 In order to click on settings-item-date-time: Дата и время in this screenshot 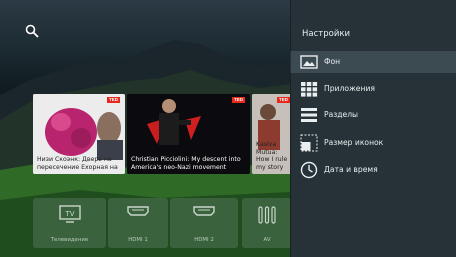, I will do `click(373, 170)`.